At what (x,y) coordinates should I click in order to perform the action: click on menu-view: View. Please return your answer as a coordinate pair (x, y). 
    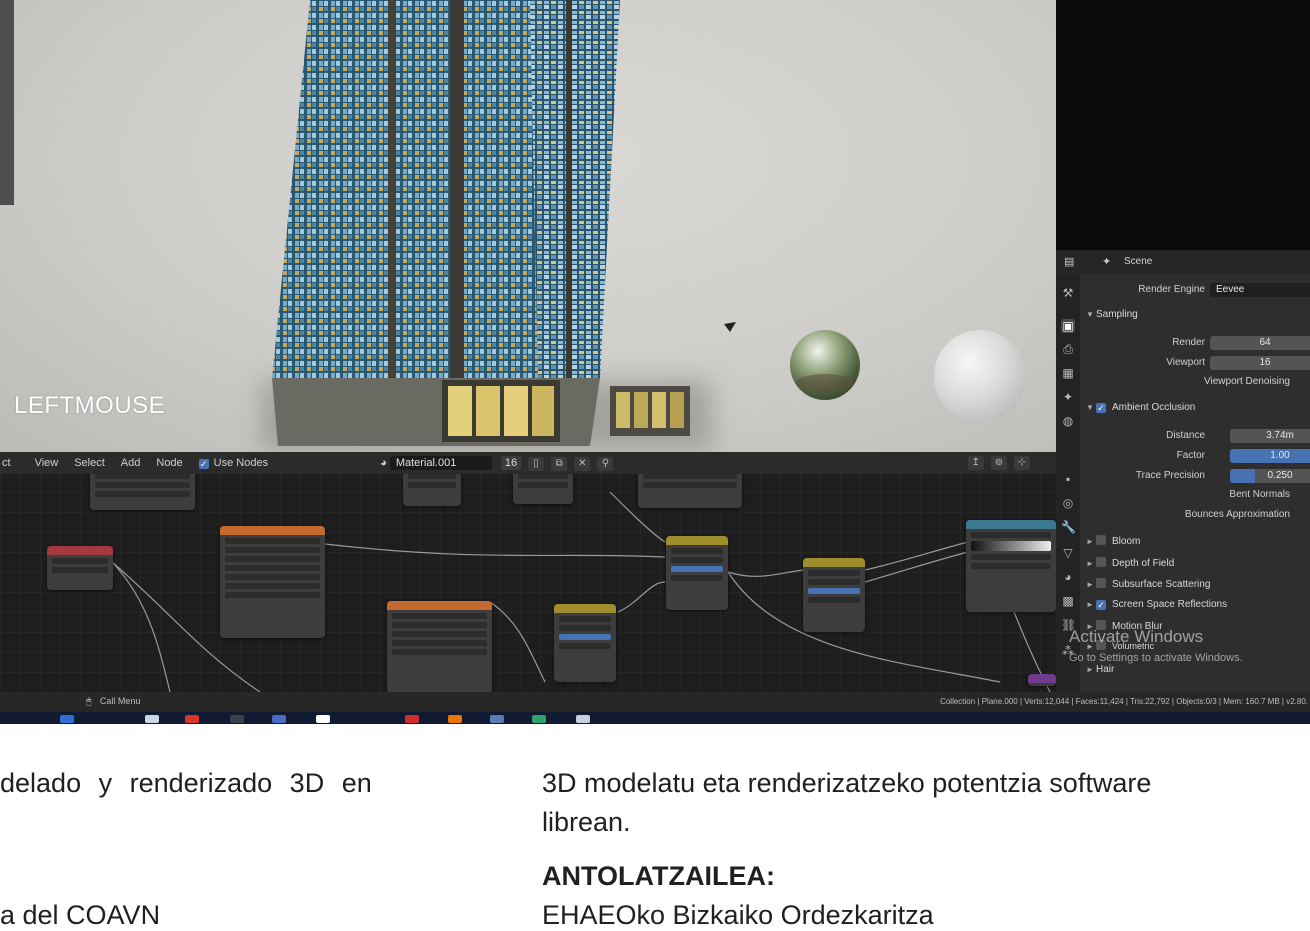
    Looking at the image, I should click on (47, 463).